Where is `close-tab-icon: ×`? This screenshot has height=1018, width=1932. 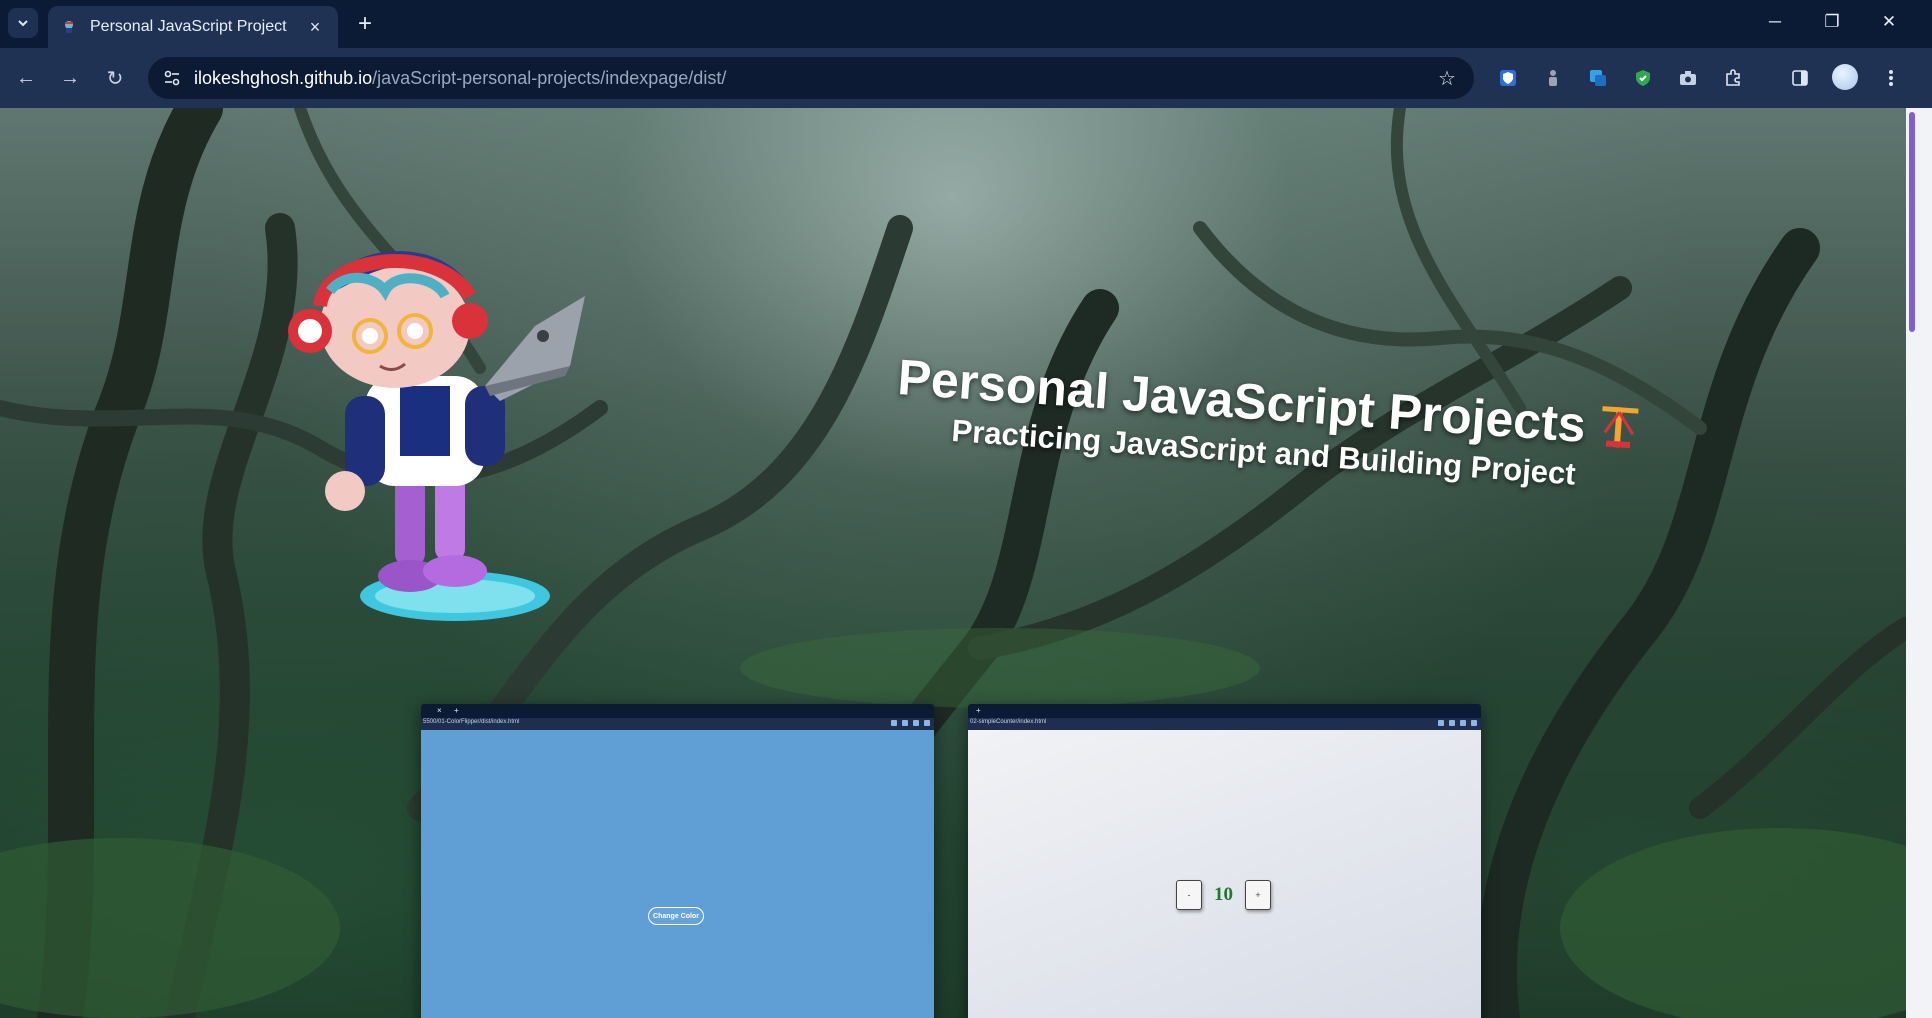 close-tab-icon: × is located at coordinates (315, 27).